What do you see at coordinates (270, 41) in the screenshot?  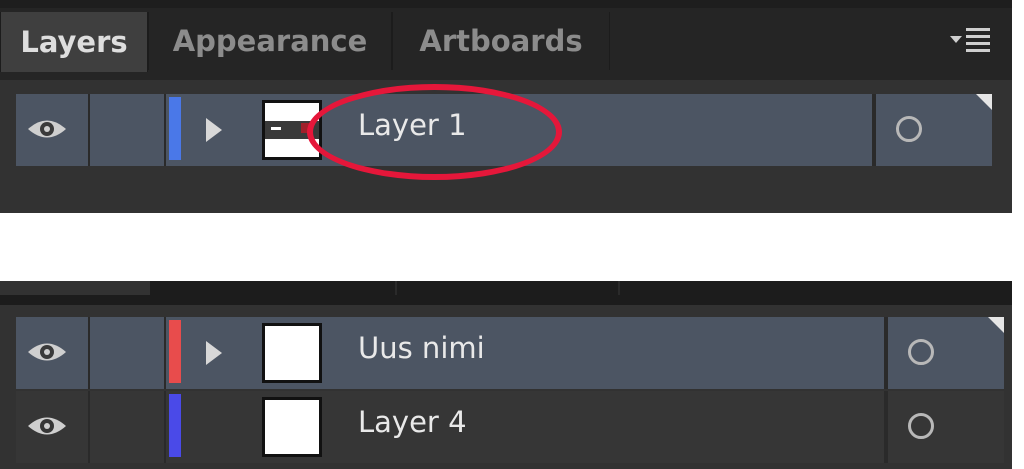 I see `tab-appearance: Appearance` at bounding box center [270, 41].